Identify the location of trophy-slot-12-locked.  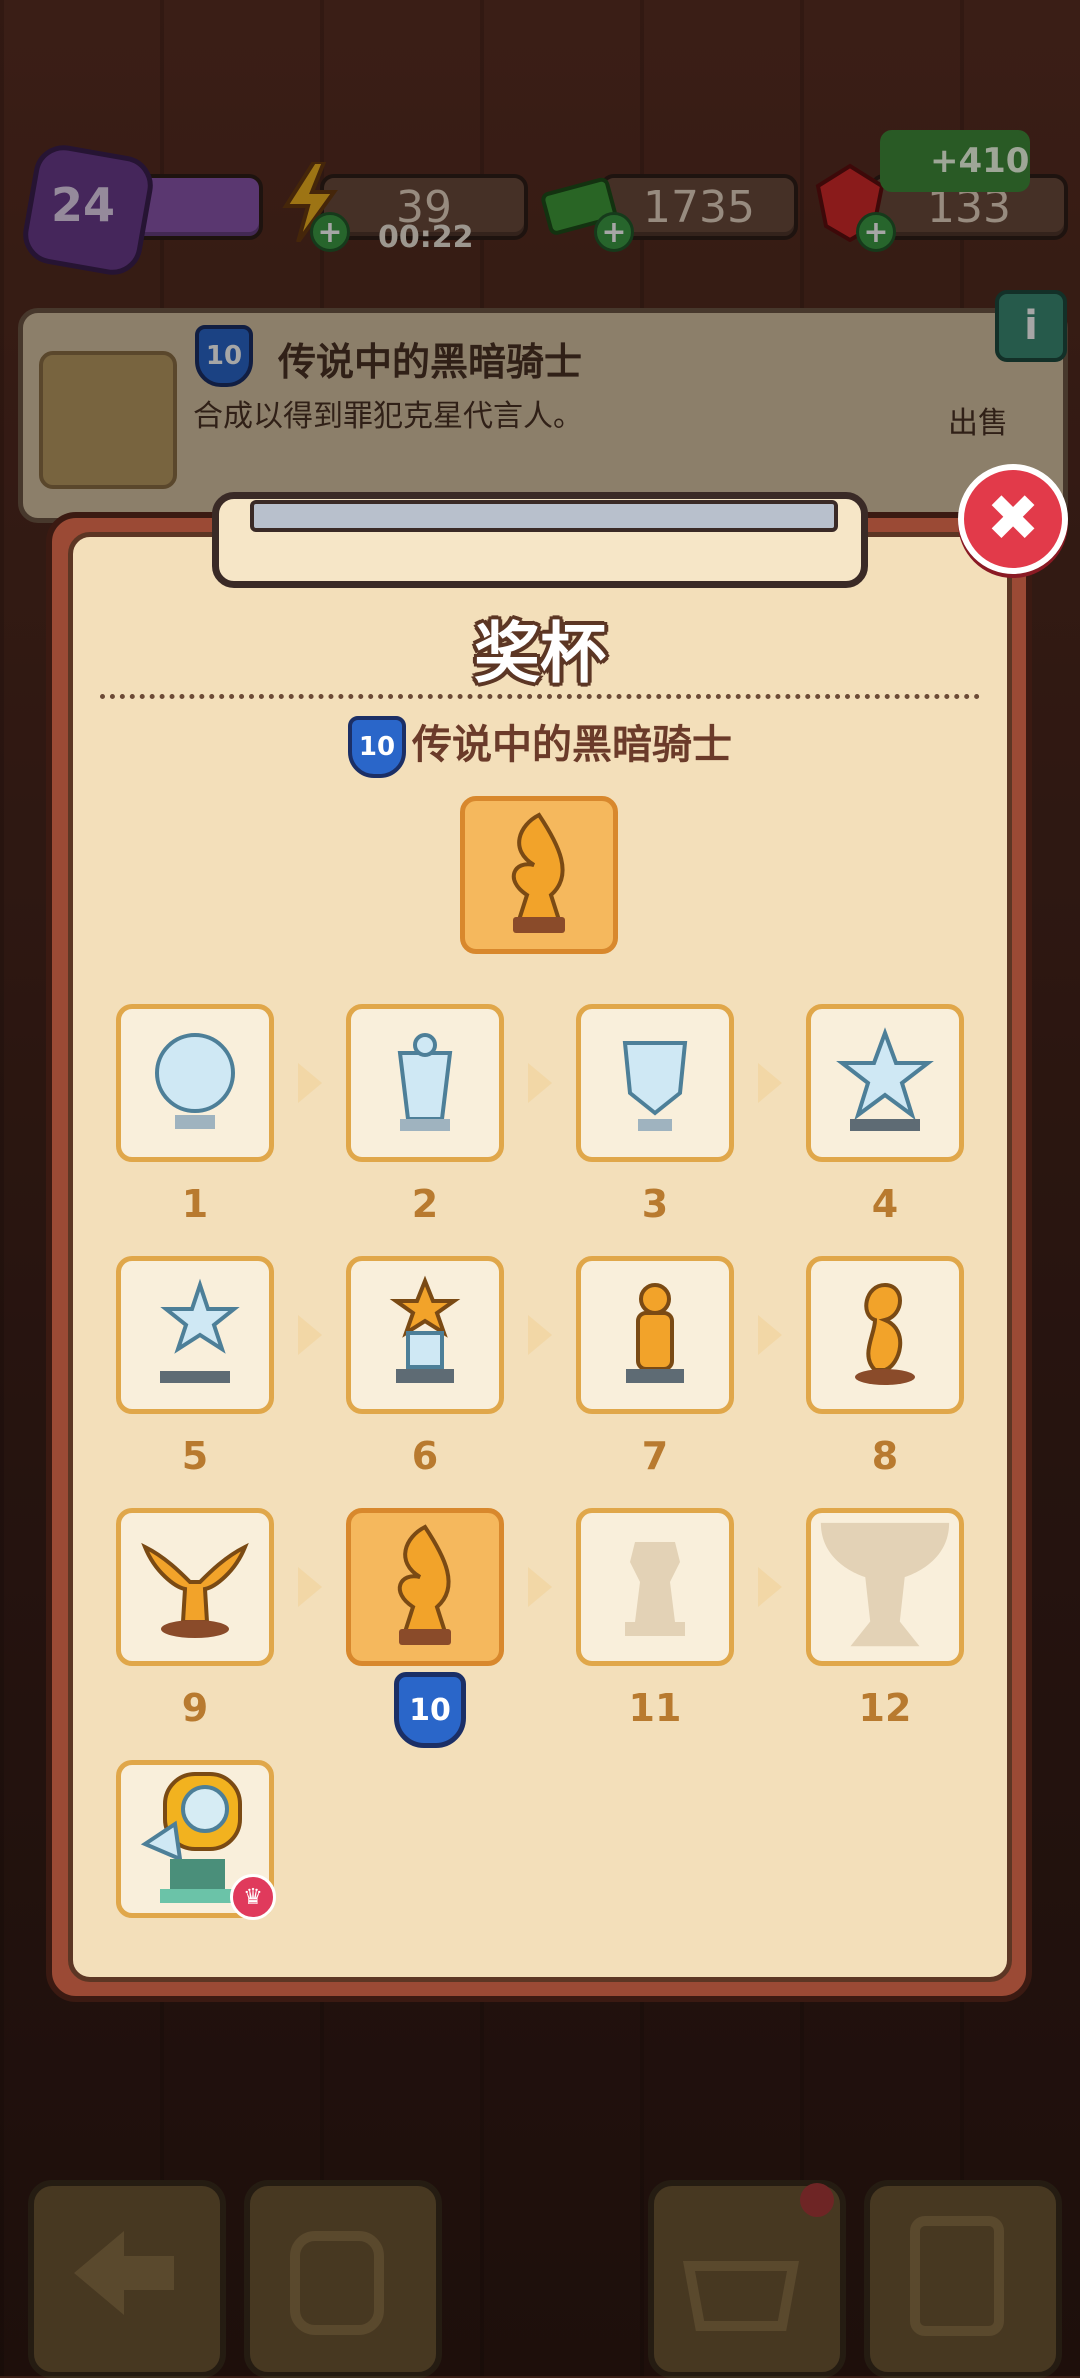
(885, 1587).